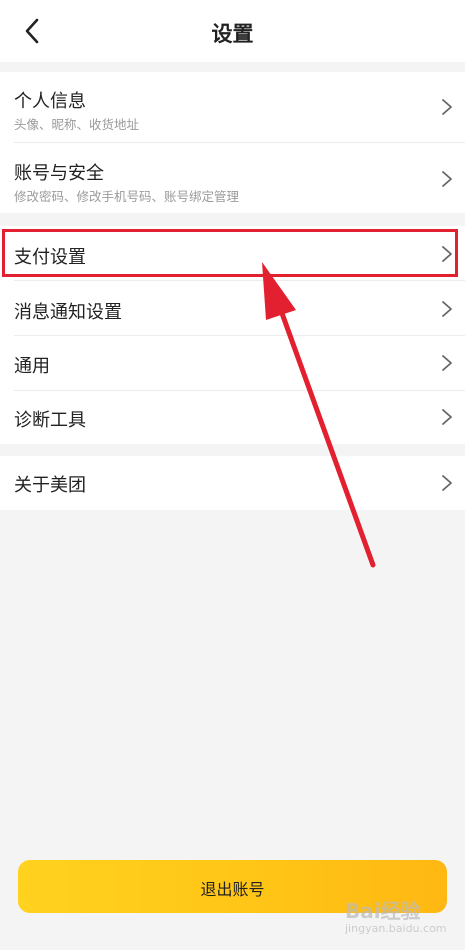 The image size is (465, 950). I want to click on row-sub-label: 修改密码、修改手机号码、账号绑定管理, so click(127, 196).